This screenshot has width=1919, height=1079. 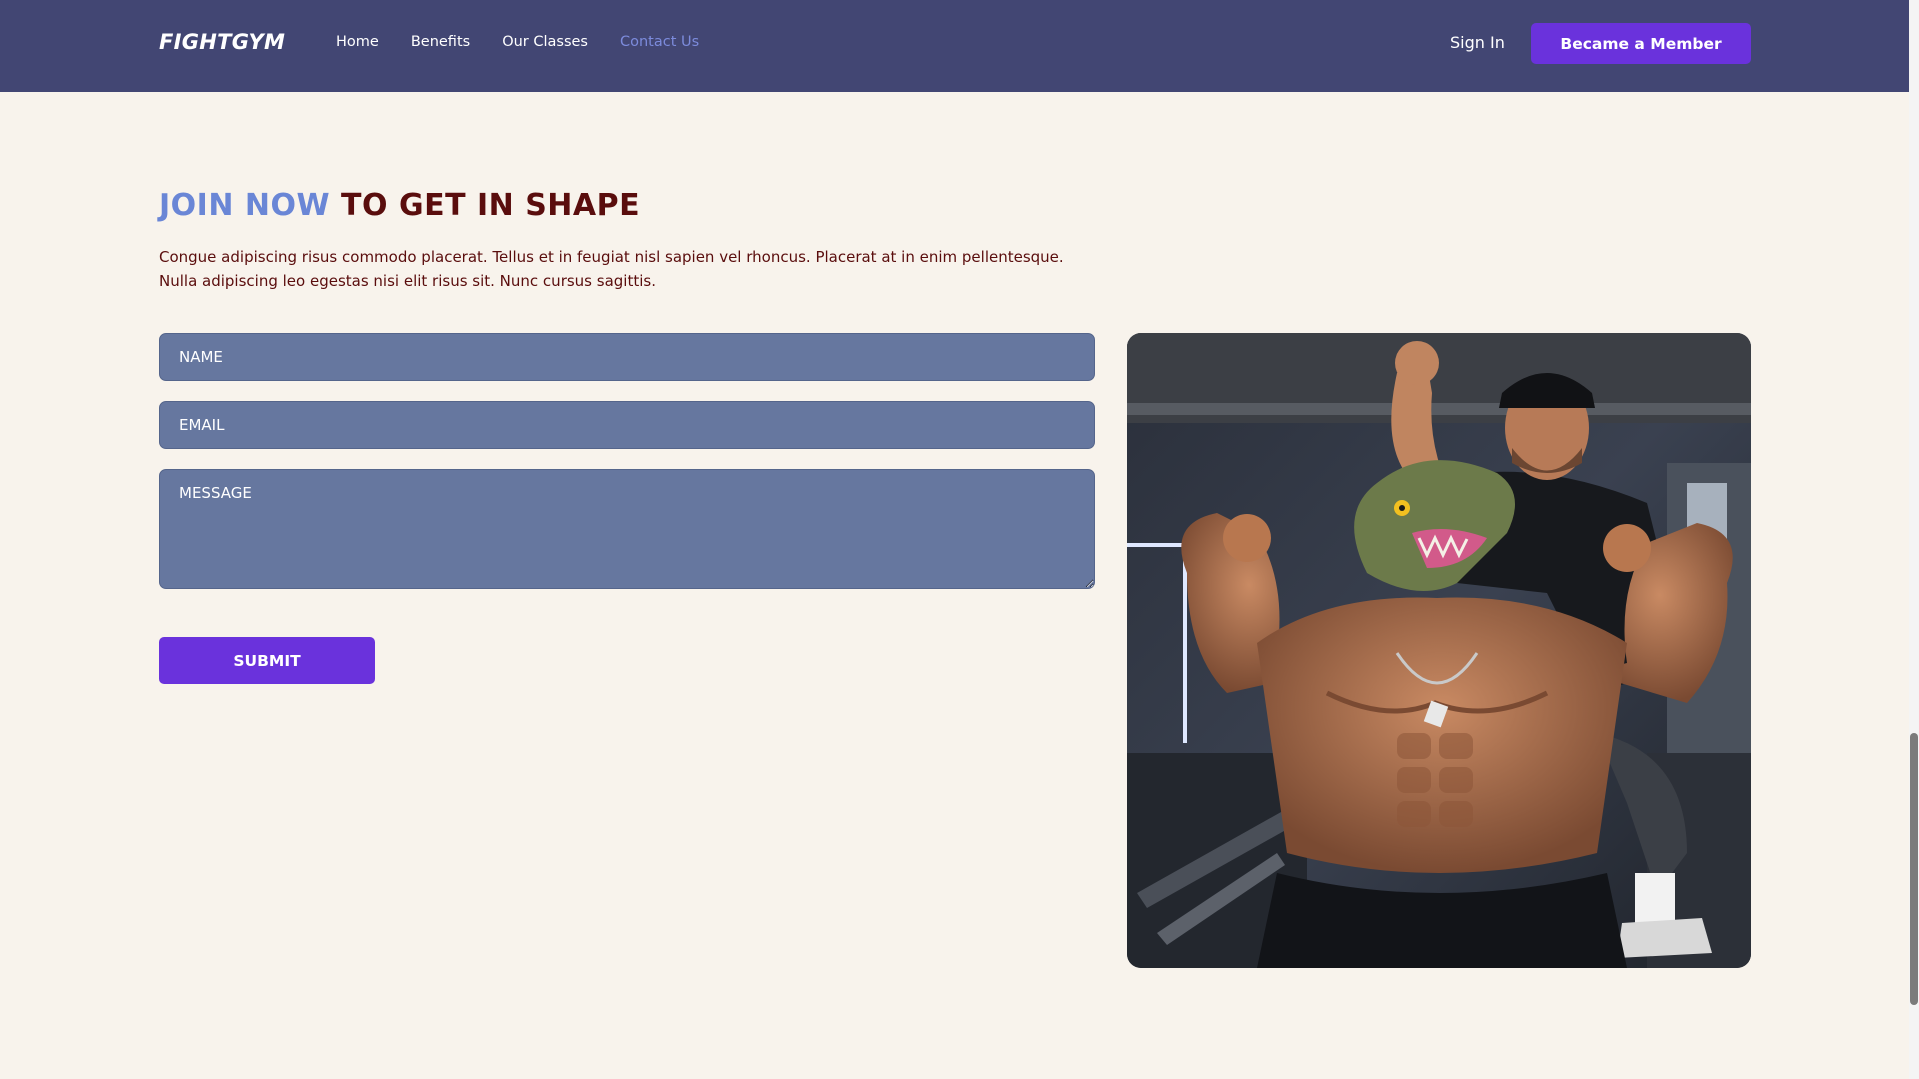 What do you see at coordinates (357, 42) in the screenshot?
I see `nav-link-home: Home` at bounding box center [357, 42].